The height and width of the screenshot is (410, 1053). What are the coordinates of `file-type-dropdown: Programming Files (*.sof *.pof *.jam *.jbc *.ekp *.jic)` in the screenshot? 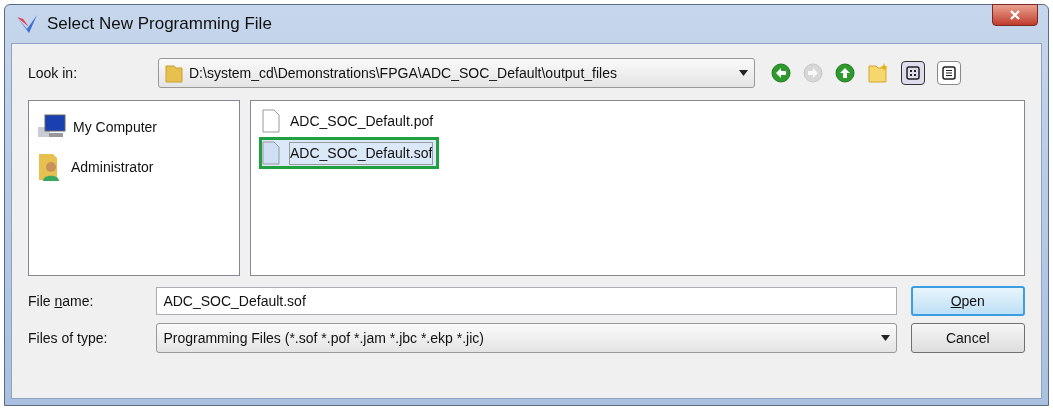 It's located at (526, 338).